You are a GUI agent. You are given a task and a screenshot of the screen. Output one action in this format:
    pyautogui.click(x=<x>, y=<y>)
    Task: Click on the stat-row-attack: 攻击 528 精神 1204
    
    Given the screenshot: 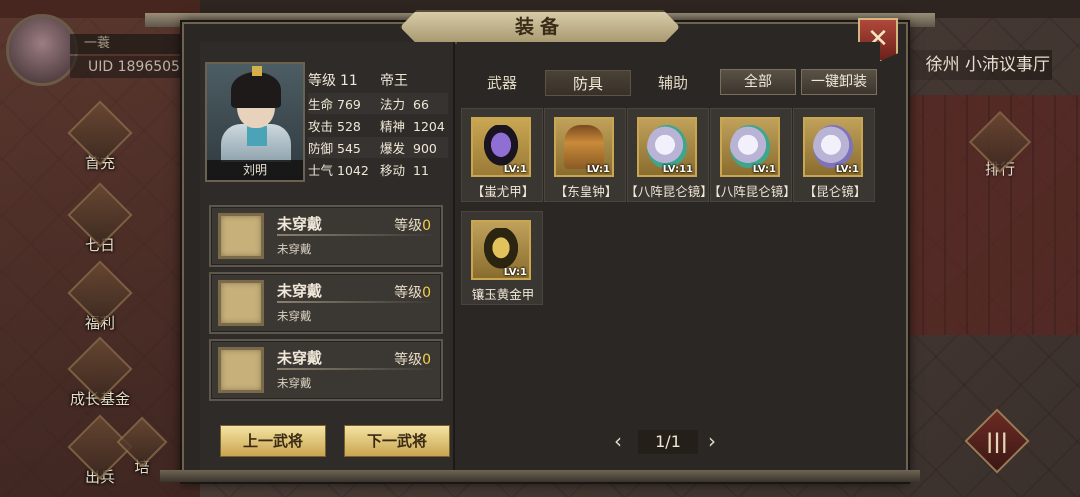 What is the action you would take?
    pyautogui.click(x=376, y=126)
    